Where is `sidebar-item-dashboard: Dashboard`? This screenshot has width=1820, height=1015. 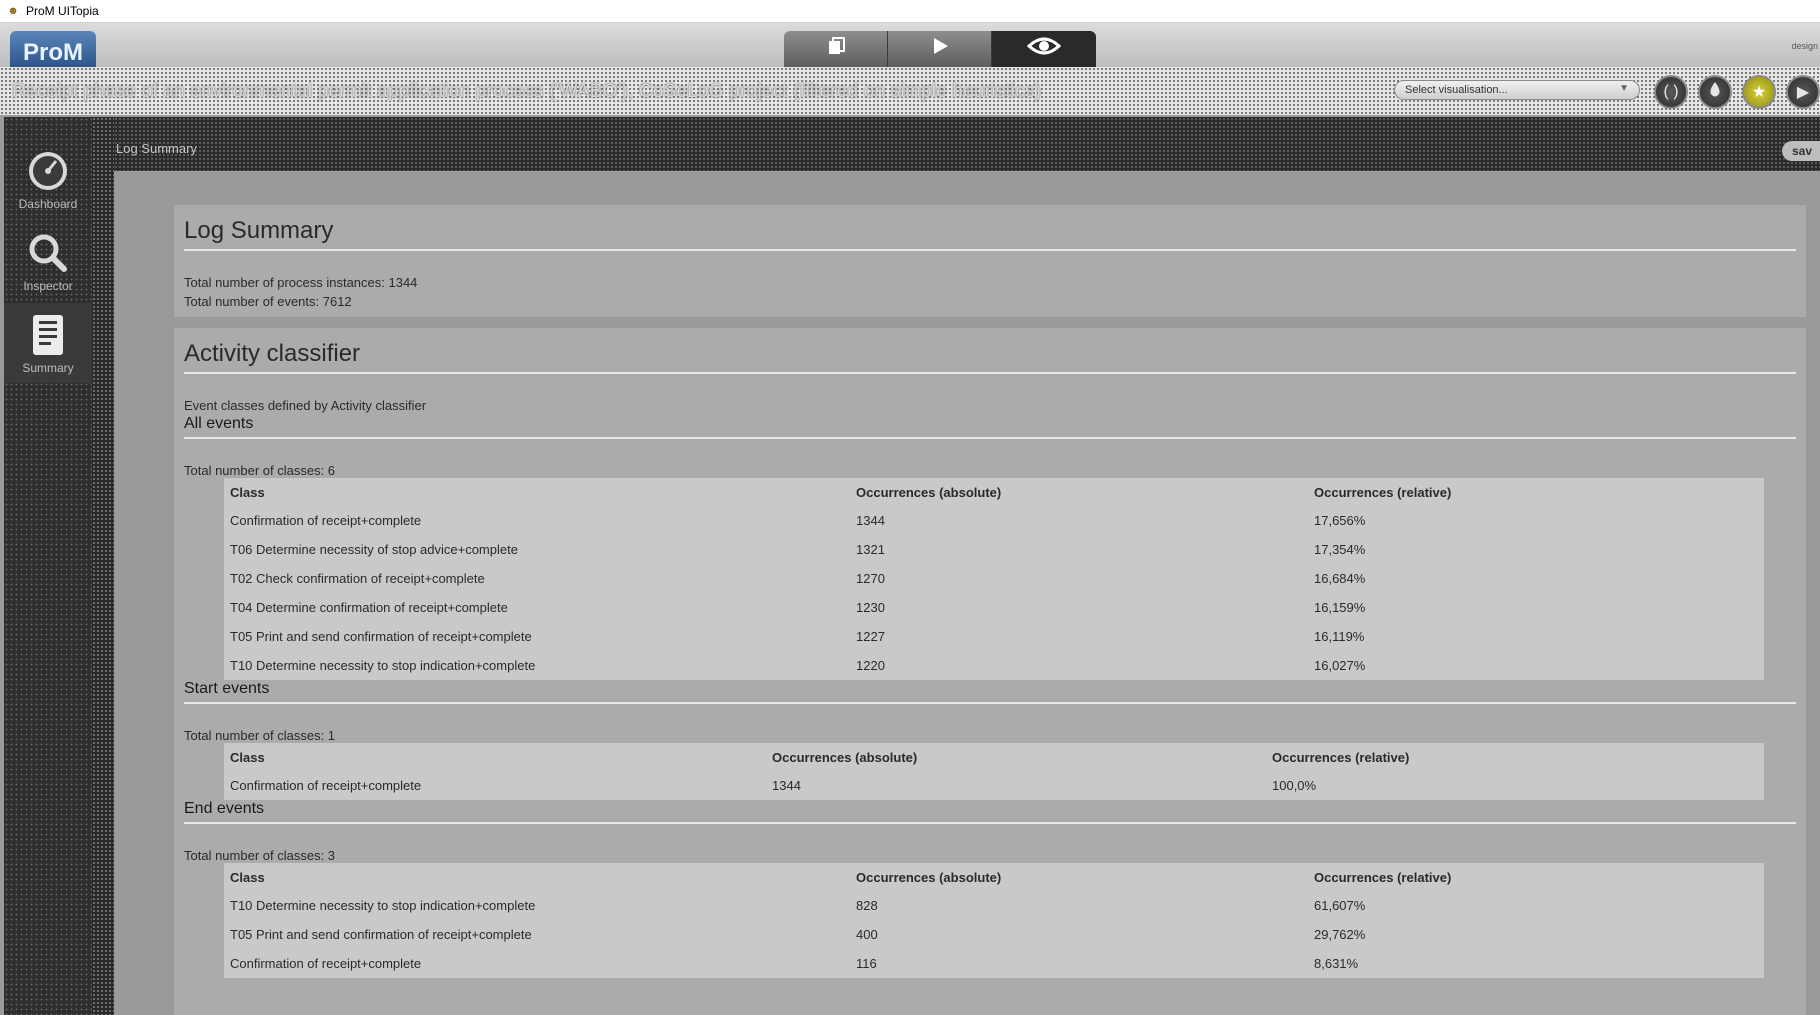
sidebar-item-dashboard: Dashboard is located at coordinates (48, 179).